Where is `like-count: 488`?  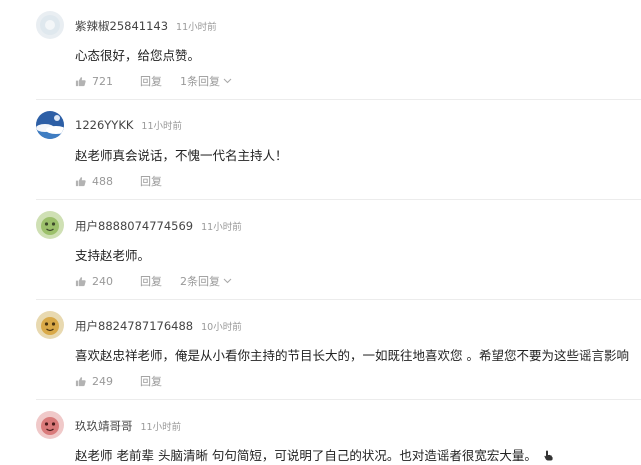 like-count: 488 is located at coordinates (102, 181).